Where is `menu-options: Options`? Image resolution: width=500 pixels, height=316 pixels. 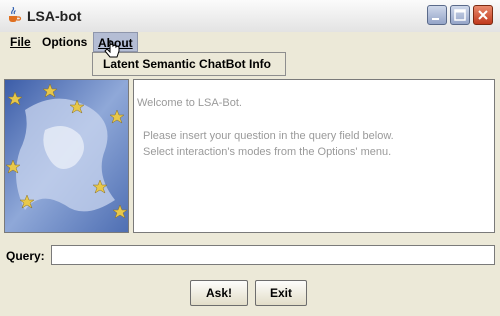 menu-options: Options is located at coordinates (64, 42).